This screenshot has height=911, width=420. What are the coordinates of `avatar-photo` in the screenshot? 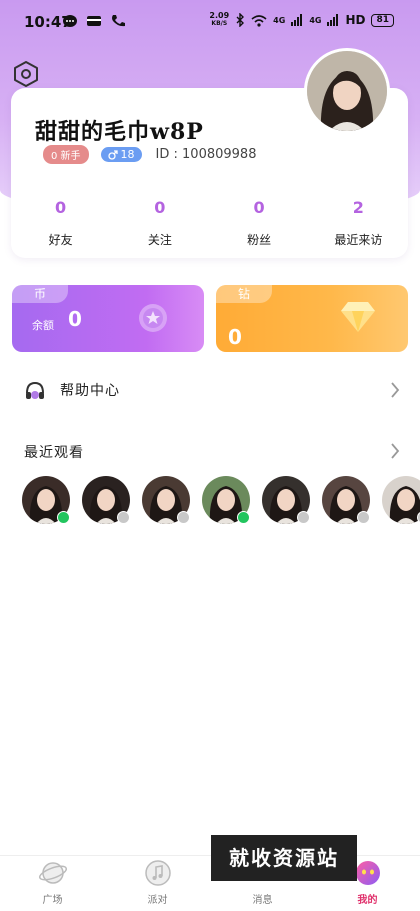 It's located at (347, 91).